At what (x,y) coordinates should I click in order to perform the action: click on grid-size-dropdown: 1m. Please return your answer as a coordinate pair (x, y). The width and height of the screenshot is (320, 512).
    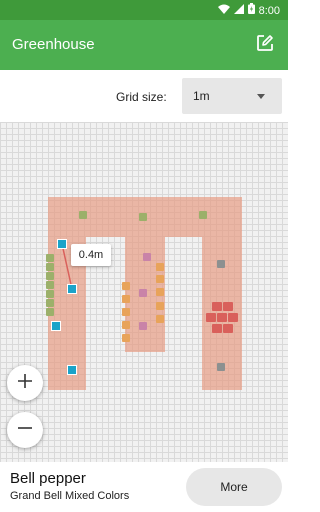
    Looking at the image, I should click on (232, 96).